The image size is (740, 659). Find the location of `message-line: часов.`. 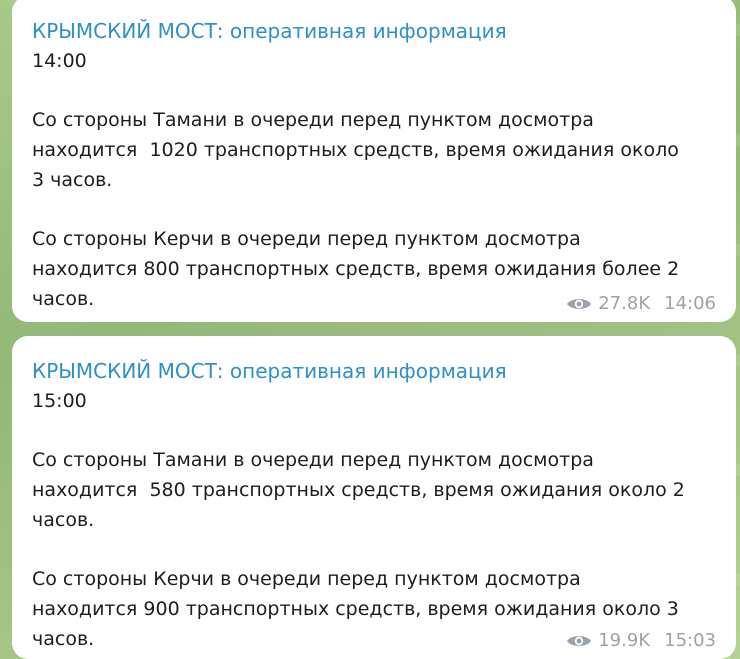

message-line: часов. is located at coordinates (63, 520).